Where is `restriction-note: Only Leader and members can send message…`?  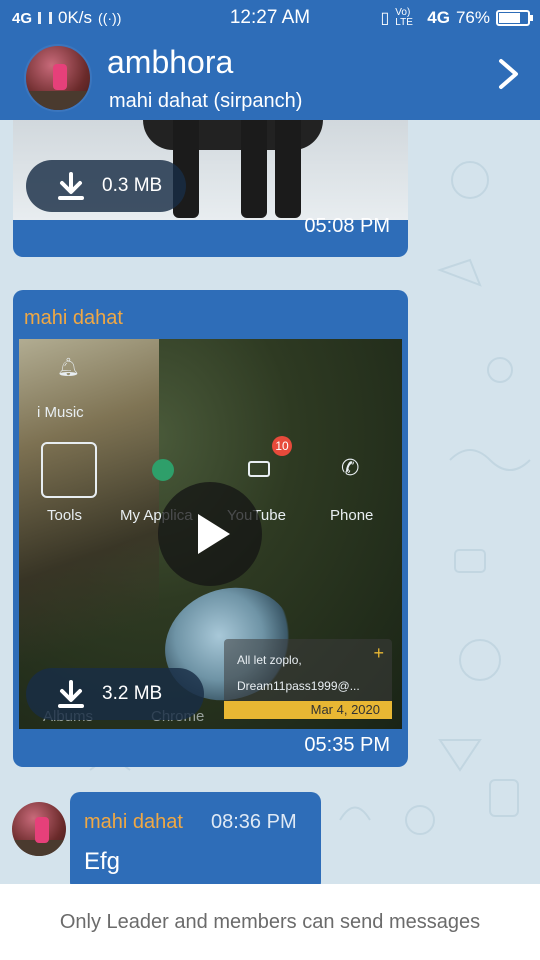
restriction-note: Only Leader and members can send message… is located at coordinates (270, 922).